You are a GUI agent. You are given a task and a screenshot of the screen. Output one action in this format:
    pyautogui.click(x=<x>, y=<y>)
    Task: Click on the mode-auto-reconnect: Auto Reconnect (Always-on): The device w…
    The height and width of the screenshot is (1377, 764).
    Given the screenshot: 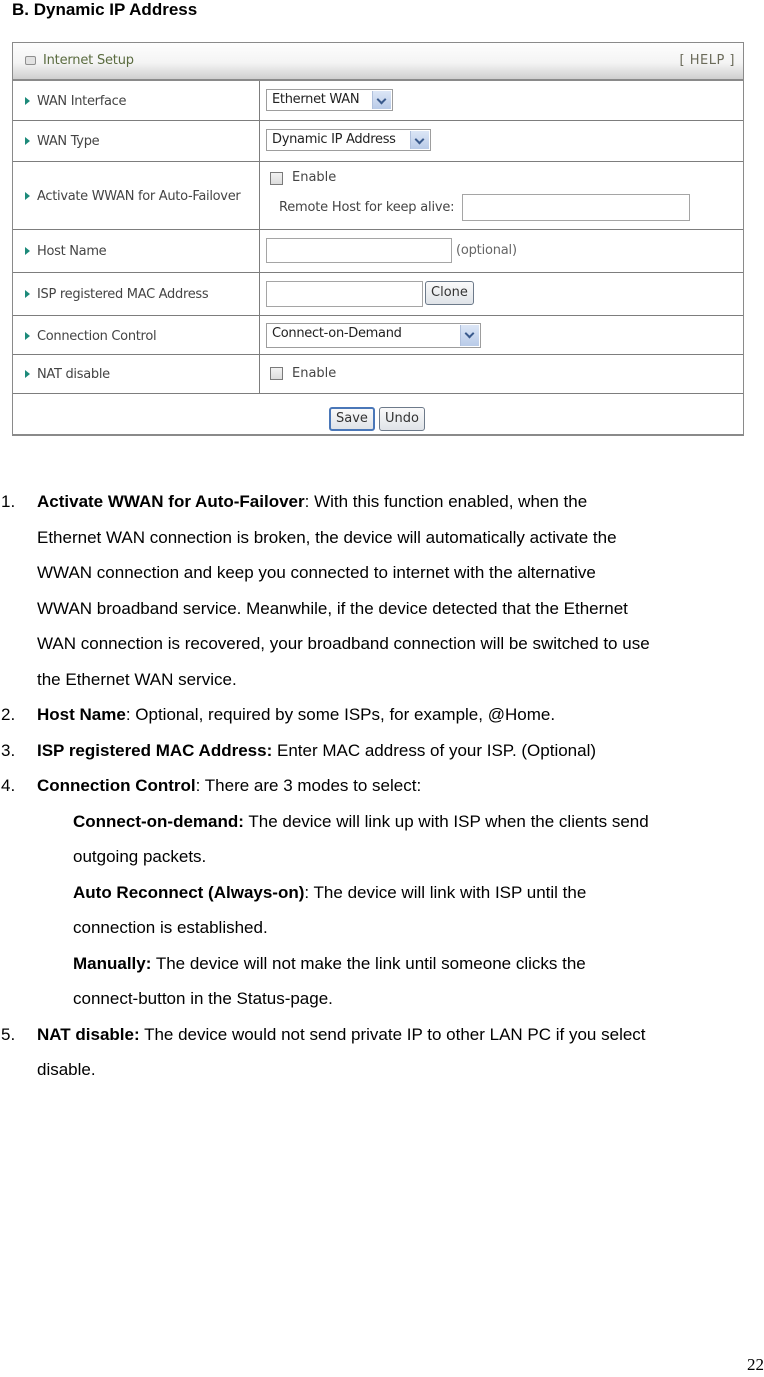 What is the action you would take?
    pyautogui.click(x=382, y=910)
    